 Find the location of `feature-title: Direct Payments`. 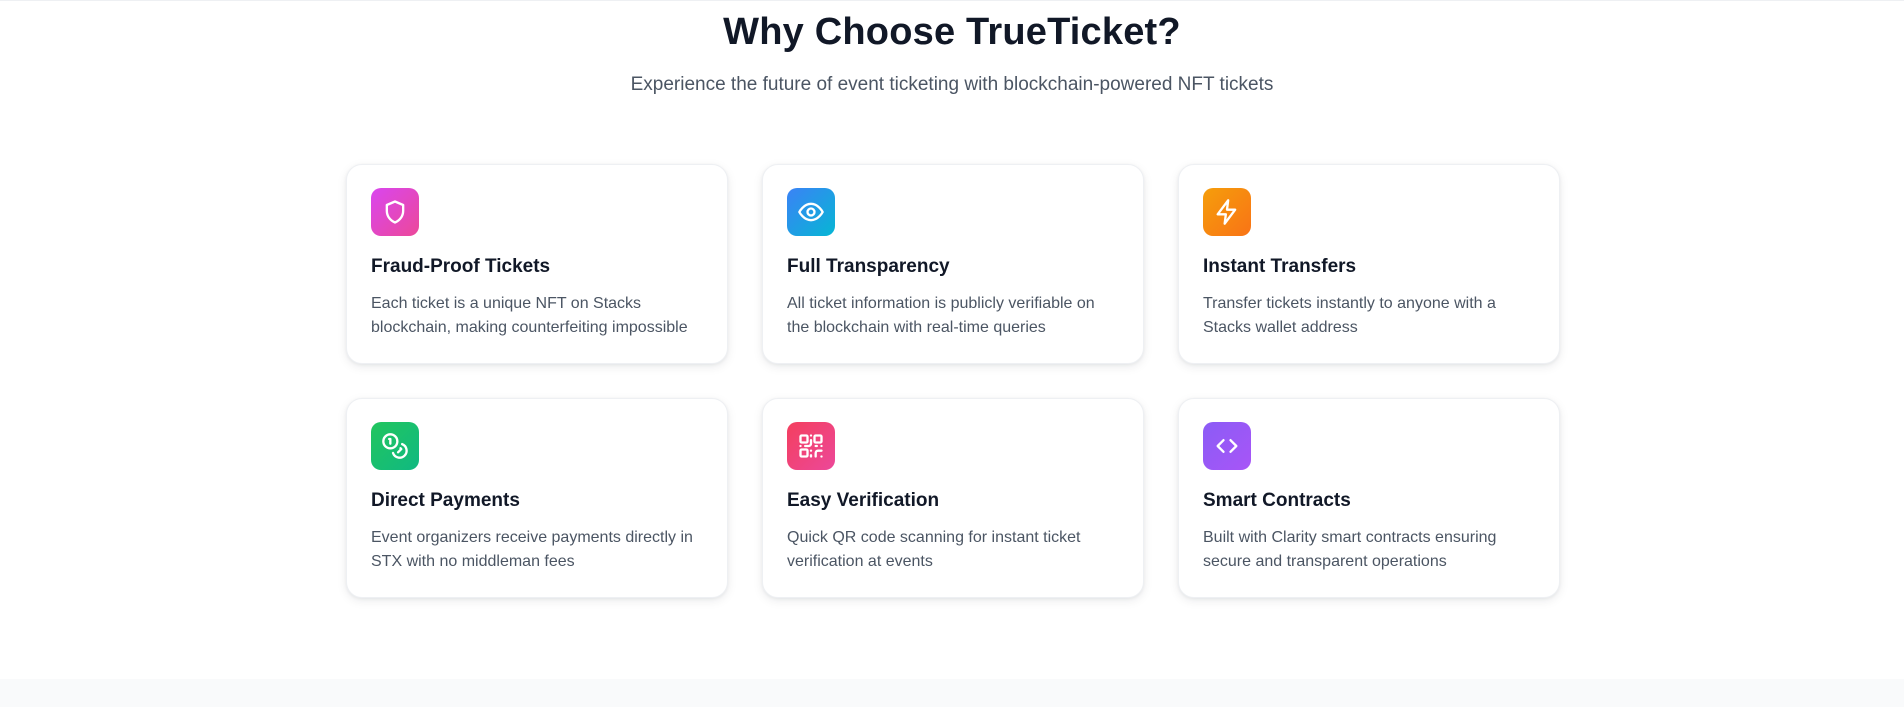

feature-title: Direct Payments is located at coordinates (445, 500).